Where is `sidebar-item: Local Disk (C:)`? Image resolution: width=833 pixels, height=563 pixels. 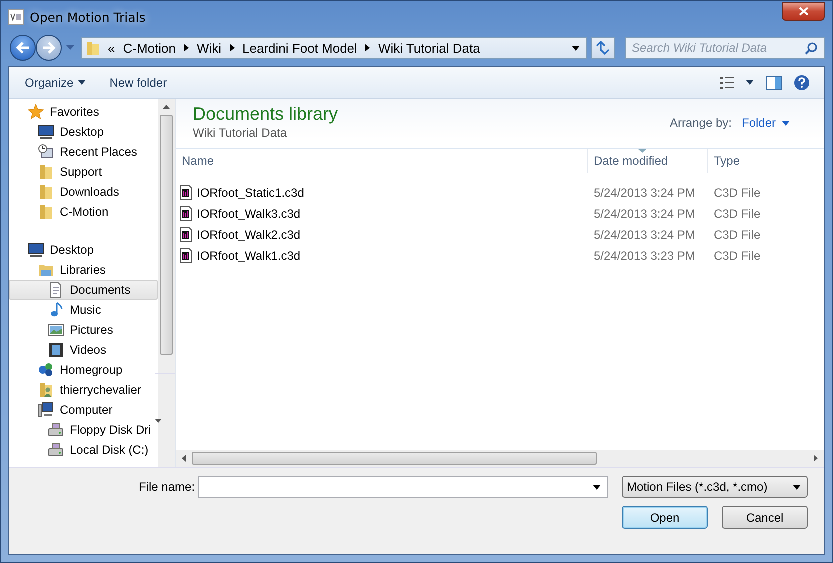 sidebar-item: Local Disk (C:) is located at coordinates (83, 450).